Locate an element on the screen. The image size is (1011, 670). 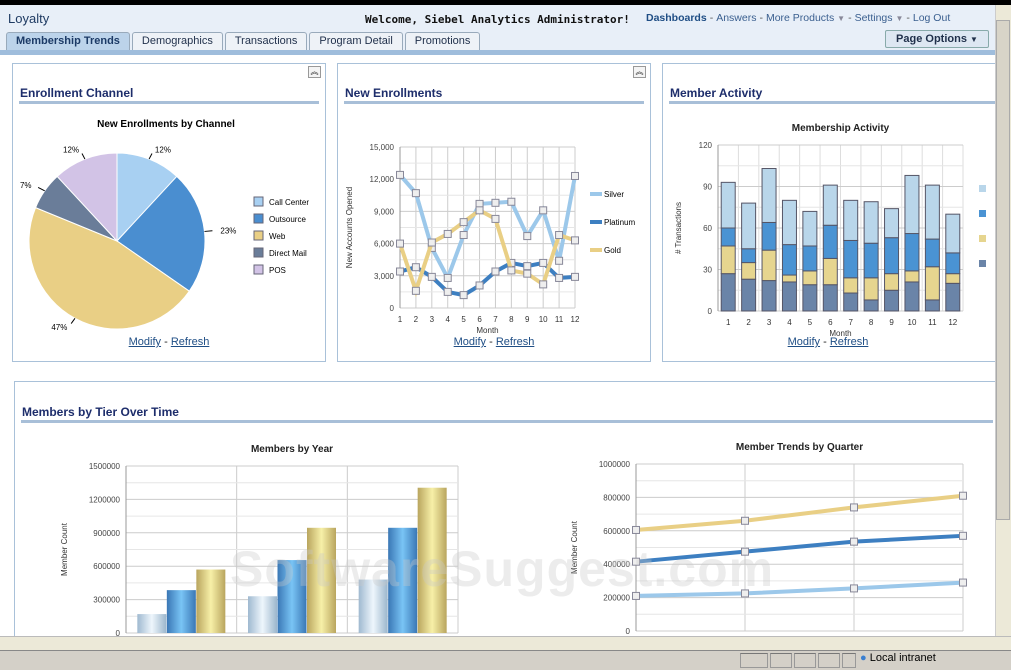
page-options-label: Page Options is located at coordinates (931, 39).